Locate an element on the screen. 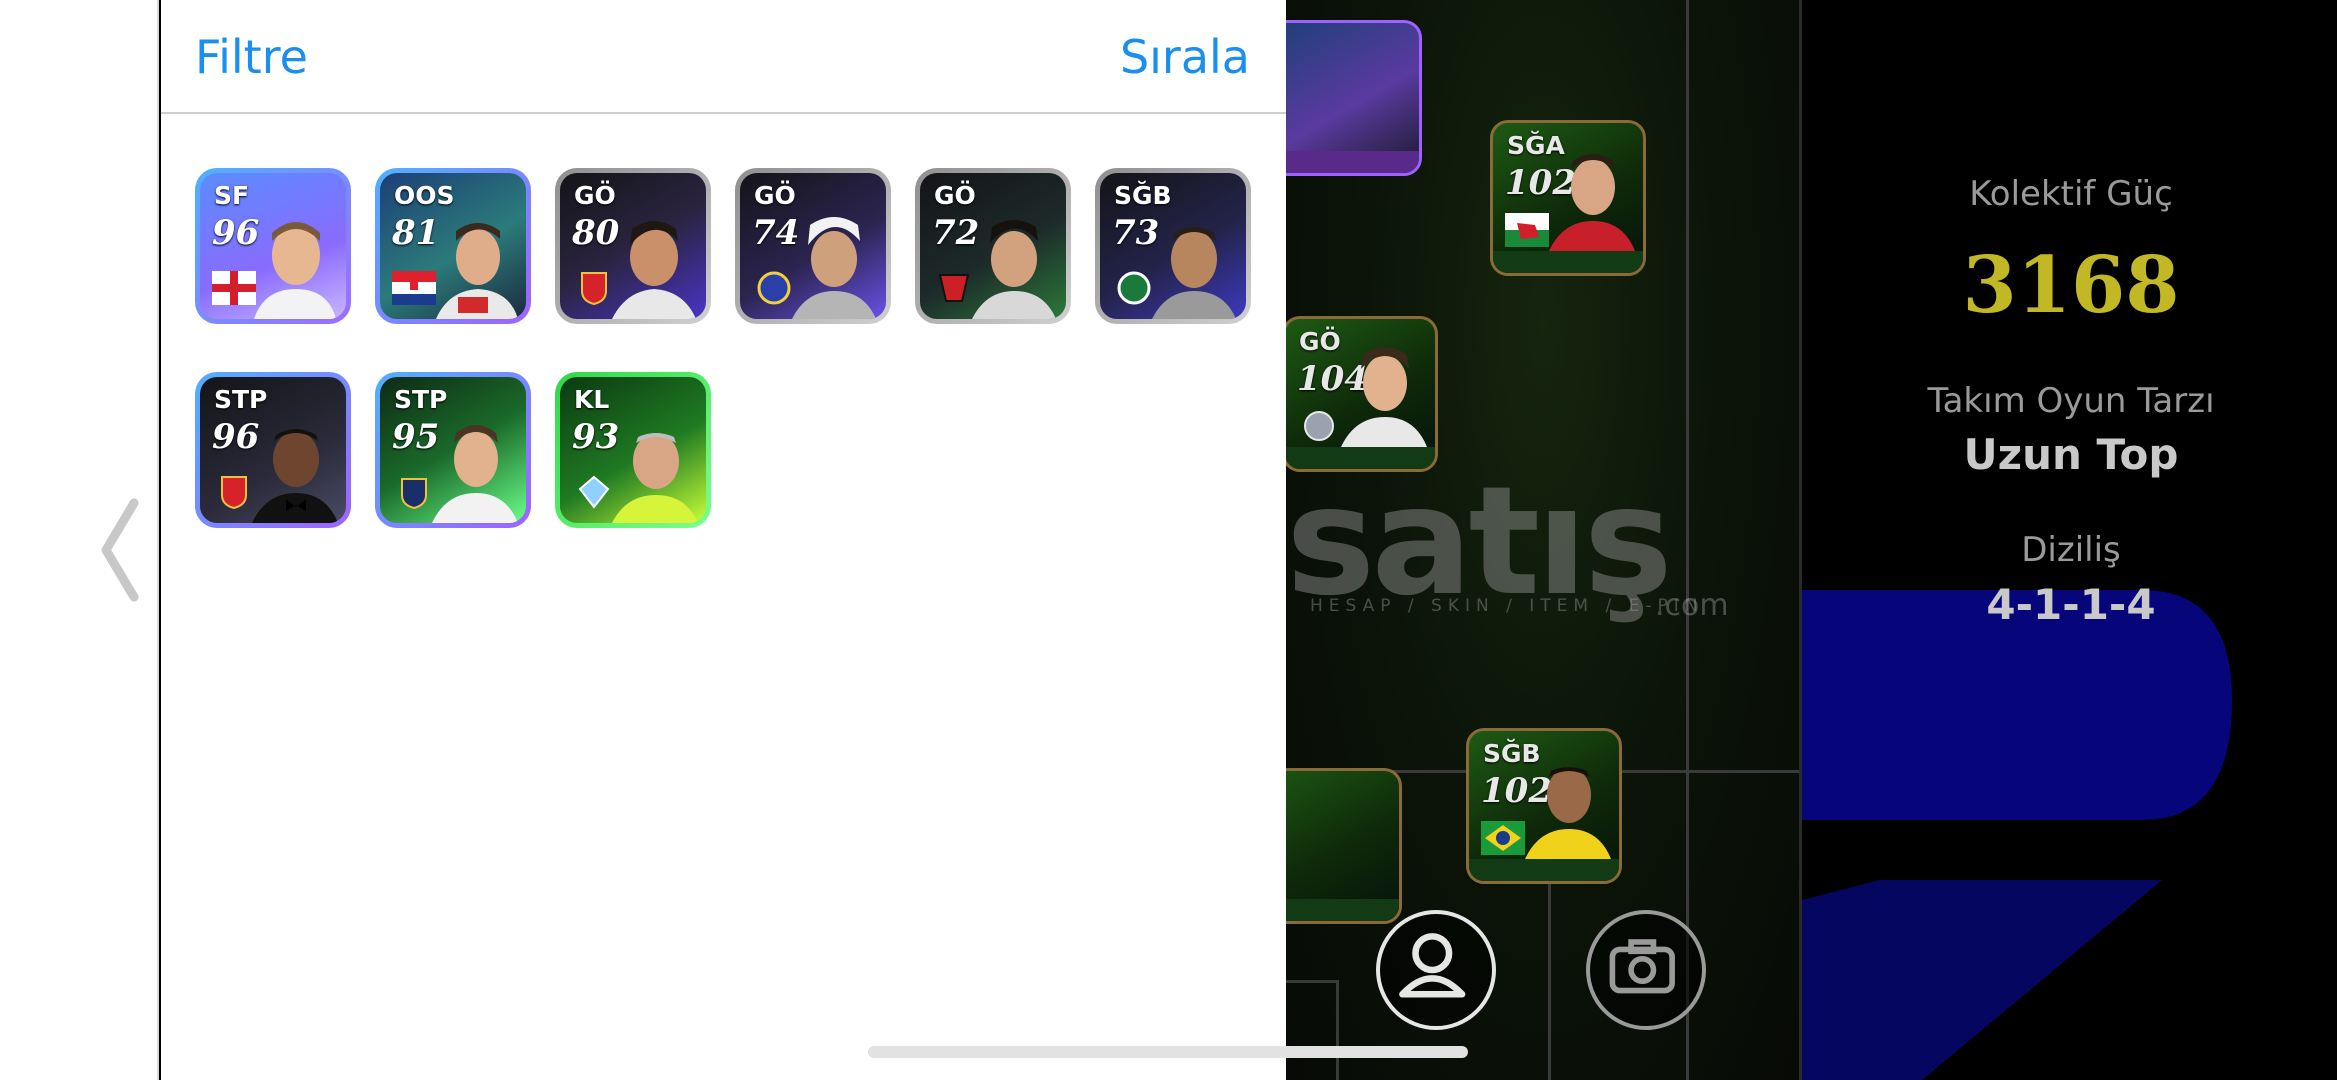 This screenshot has width=2337, height=1080. player-card: GÖ 80 is located at coordinates (633, 246).